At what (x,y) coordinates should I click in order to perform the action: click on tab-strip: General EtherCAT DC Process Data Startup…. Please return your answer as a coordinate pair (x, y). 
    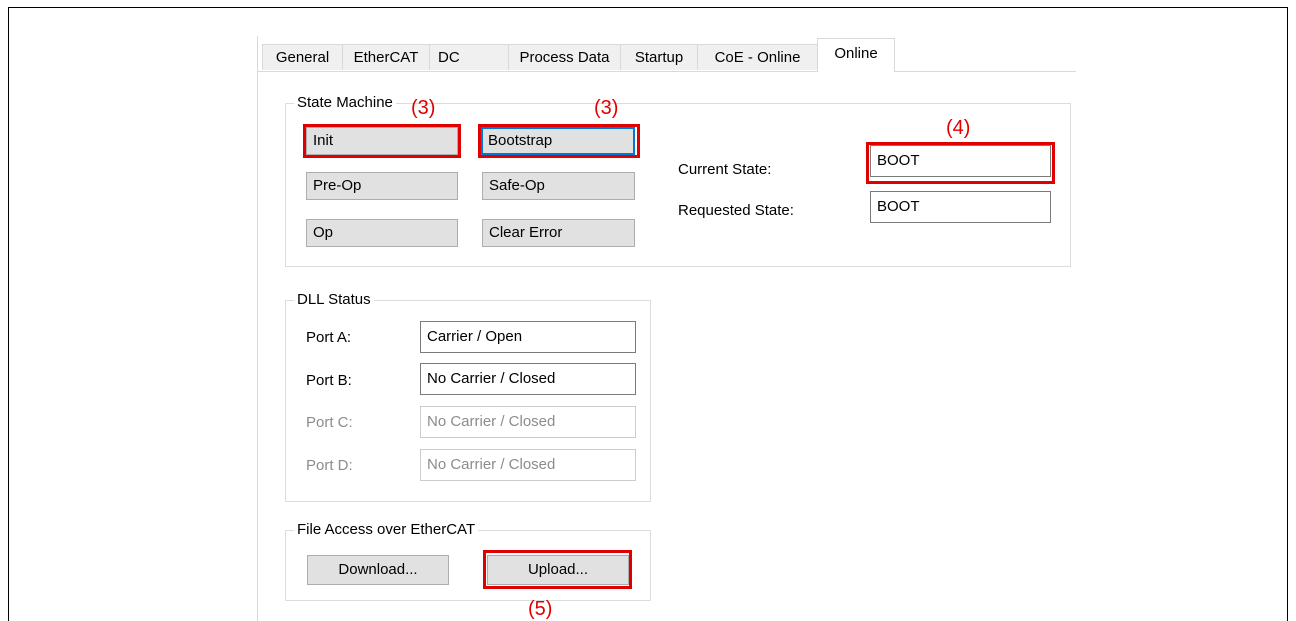
    Looking at the image, I should click on (666, 55).